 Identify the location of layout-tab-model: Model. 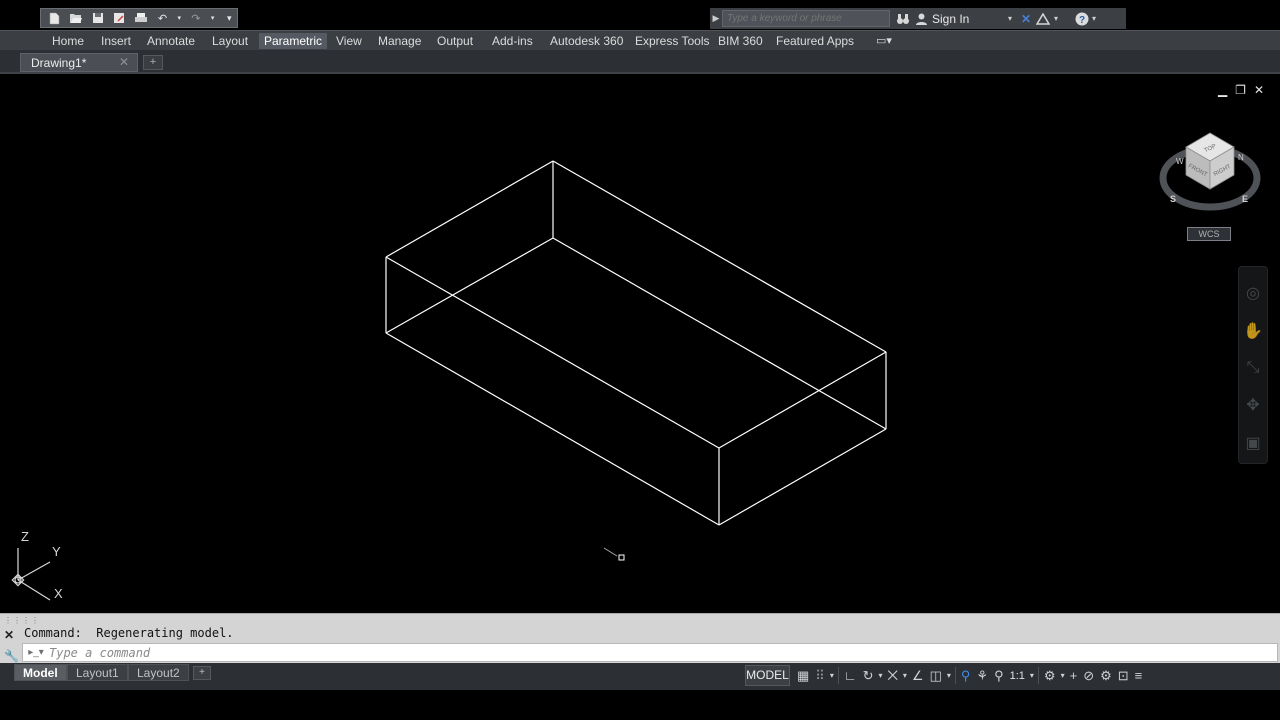
(40, 672).